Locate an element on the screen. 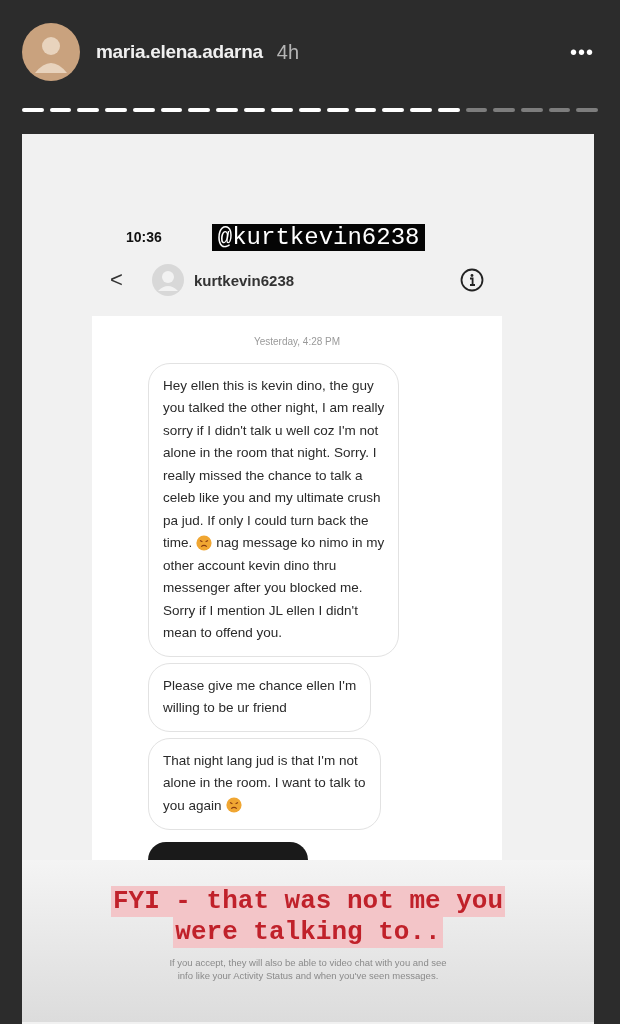 The width and height of the screenshot is (620, 1024). post-age: 4h is located at coordinates (287, 52).